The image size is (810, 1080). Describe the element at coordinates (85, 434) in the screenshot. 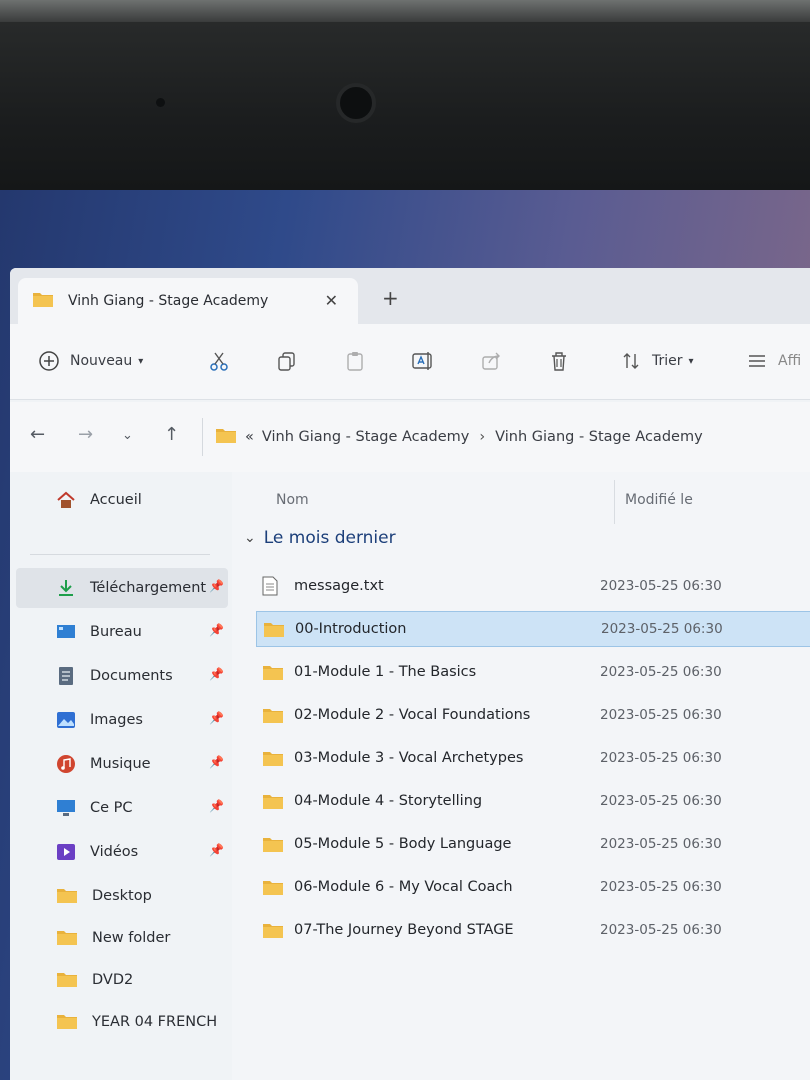

I see `forward-arrow-icon: →` at that location.